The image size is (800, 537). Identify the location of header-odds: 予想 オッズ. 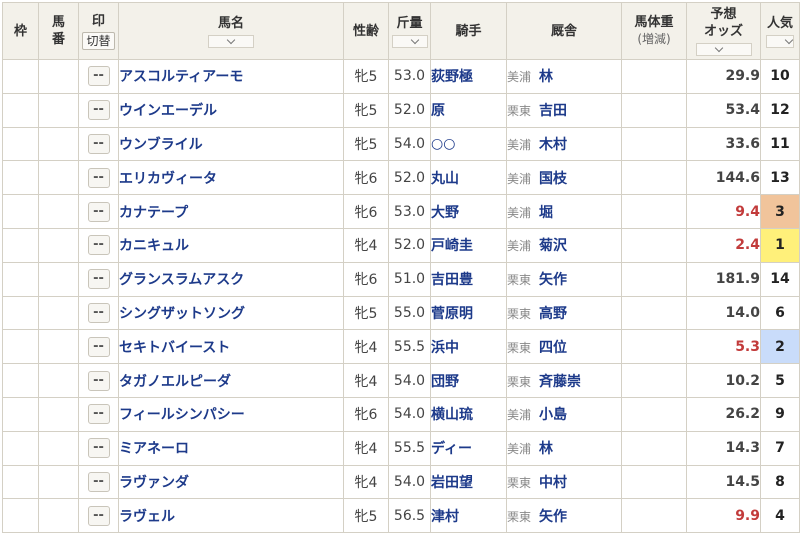
(723, 31).